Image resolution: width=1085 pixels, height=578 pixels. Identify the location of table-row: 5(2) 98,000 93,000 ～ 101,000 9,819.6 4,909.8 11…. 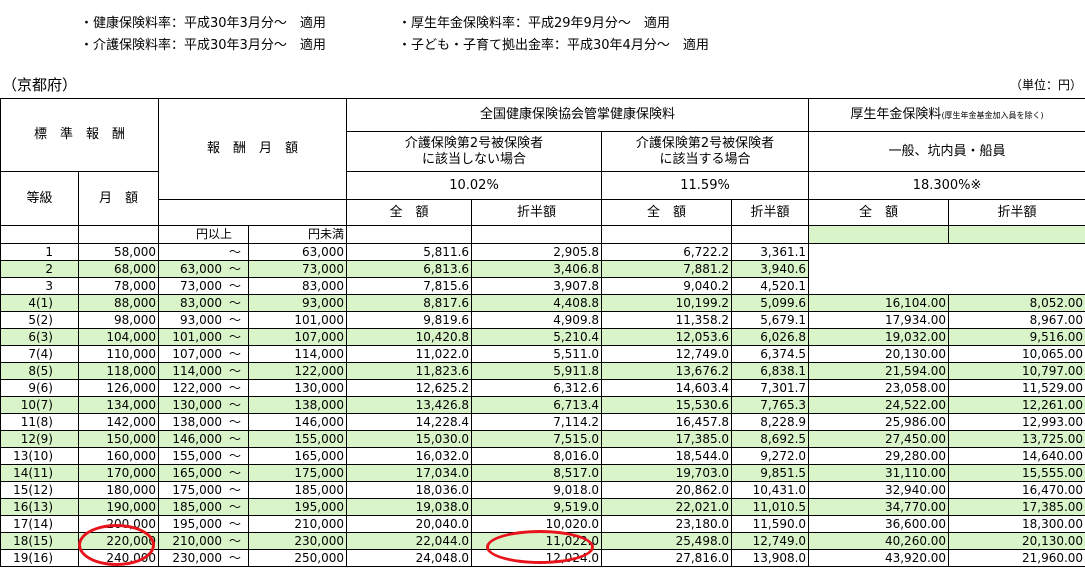
(542, 320).